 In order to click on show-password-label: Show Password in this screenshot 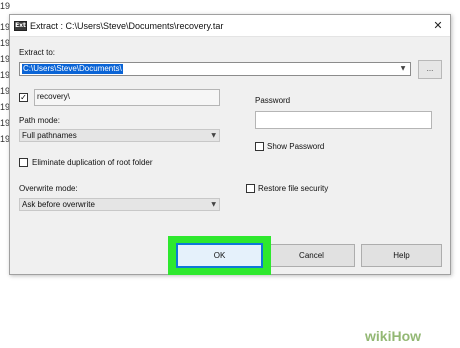, I will do `click(295, 146)`.